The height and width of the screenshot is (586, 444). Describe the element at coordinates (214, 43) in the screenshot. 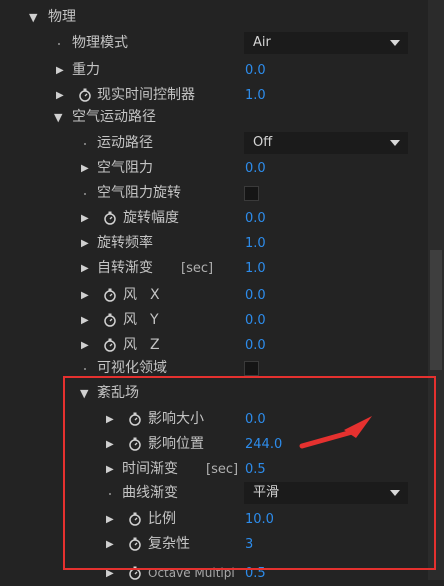

I see `row-physics-mode: 物理模式 Air` at that location.